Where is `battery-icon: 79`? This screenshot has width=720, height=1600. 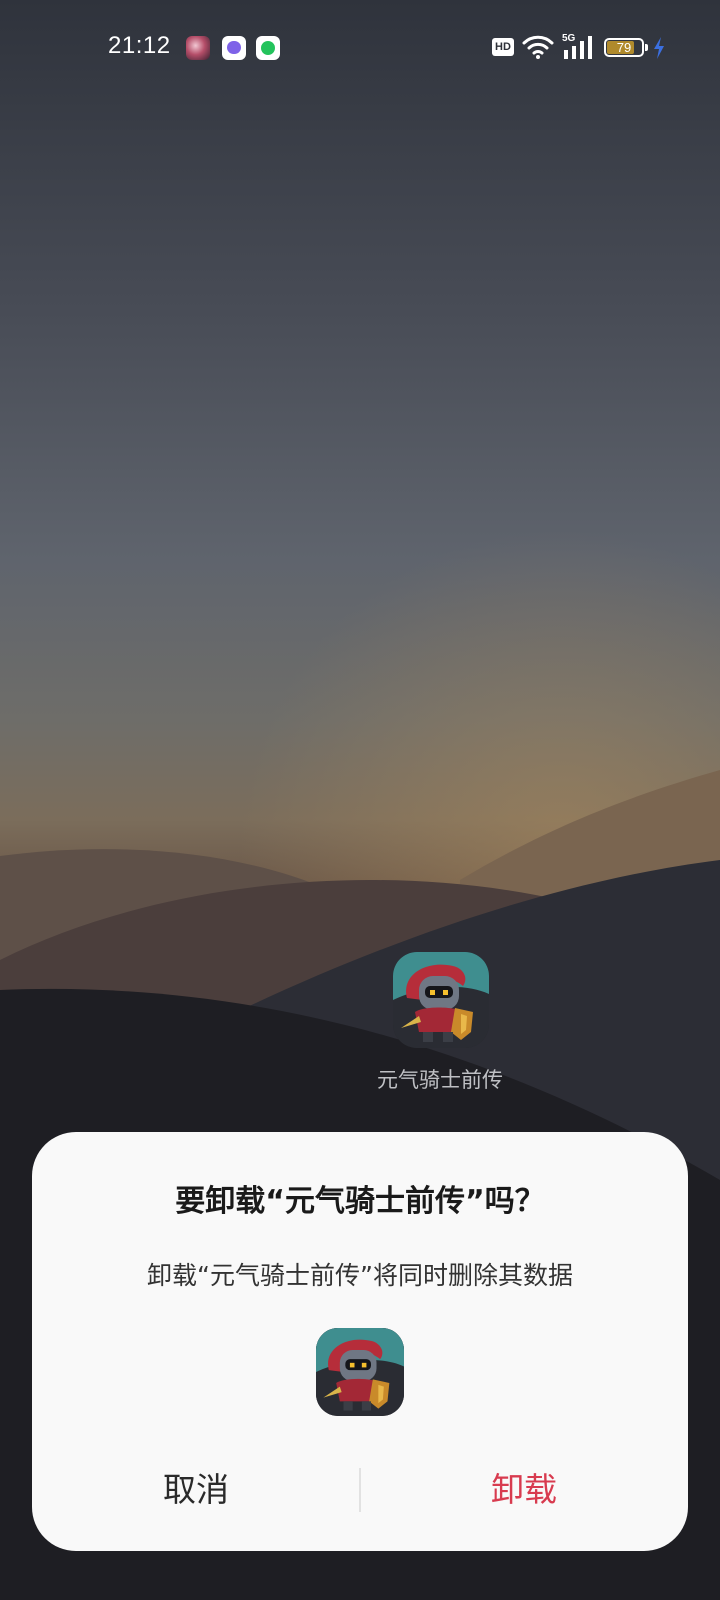 battery-icon: 79 is located at coordinates (624, 47).